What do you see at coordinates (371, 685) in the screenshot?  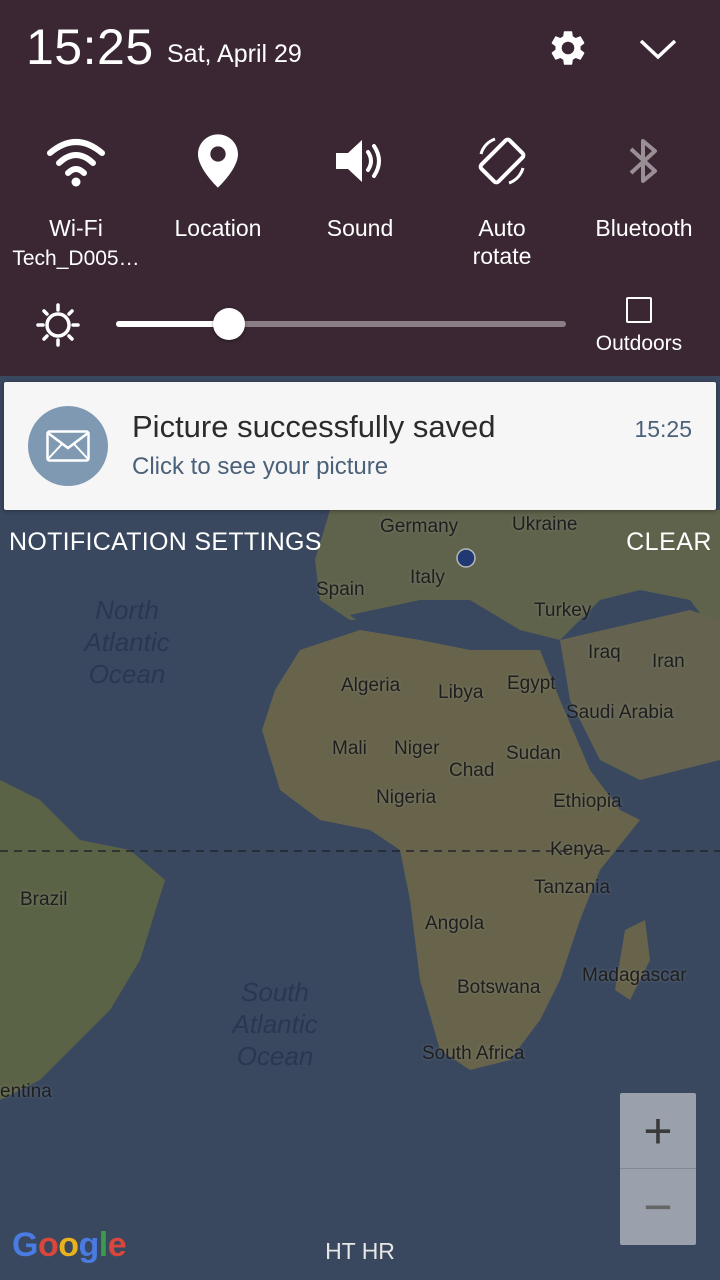 I see `map-label-country: Algeria` at bounding box center [371, 685].